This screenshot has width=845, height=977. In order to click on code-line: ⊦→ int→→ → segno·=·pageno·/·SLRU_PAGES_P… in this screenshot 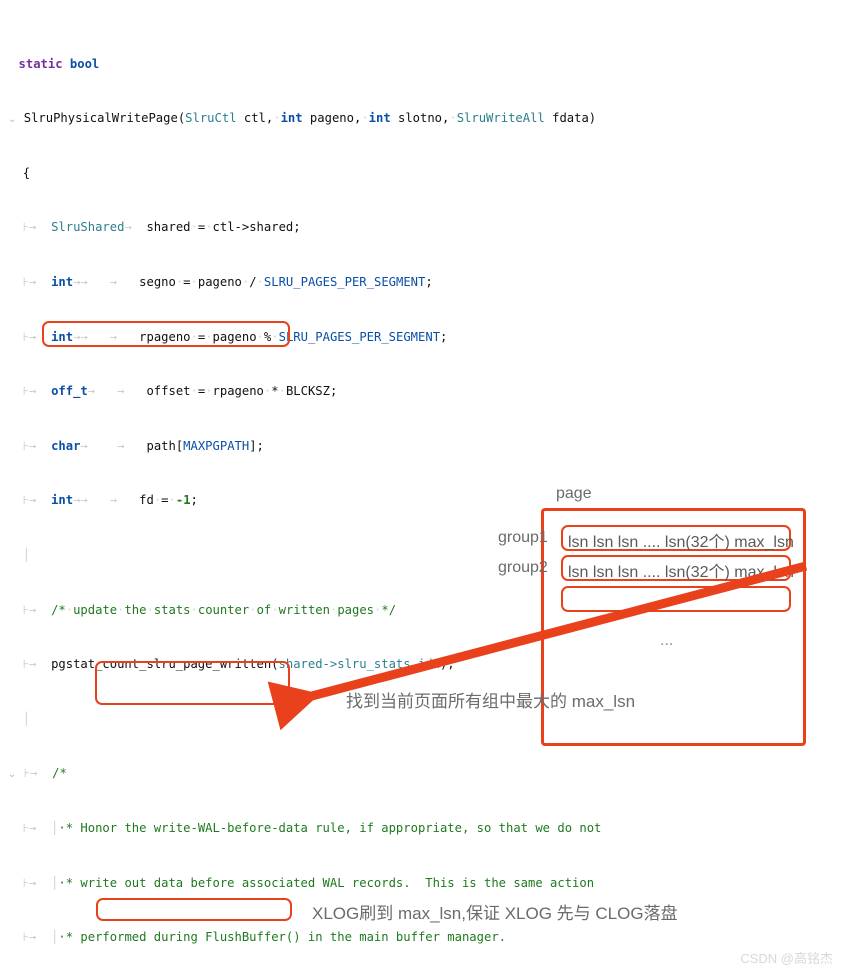, I will do `click(422, 282)`.